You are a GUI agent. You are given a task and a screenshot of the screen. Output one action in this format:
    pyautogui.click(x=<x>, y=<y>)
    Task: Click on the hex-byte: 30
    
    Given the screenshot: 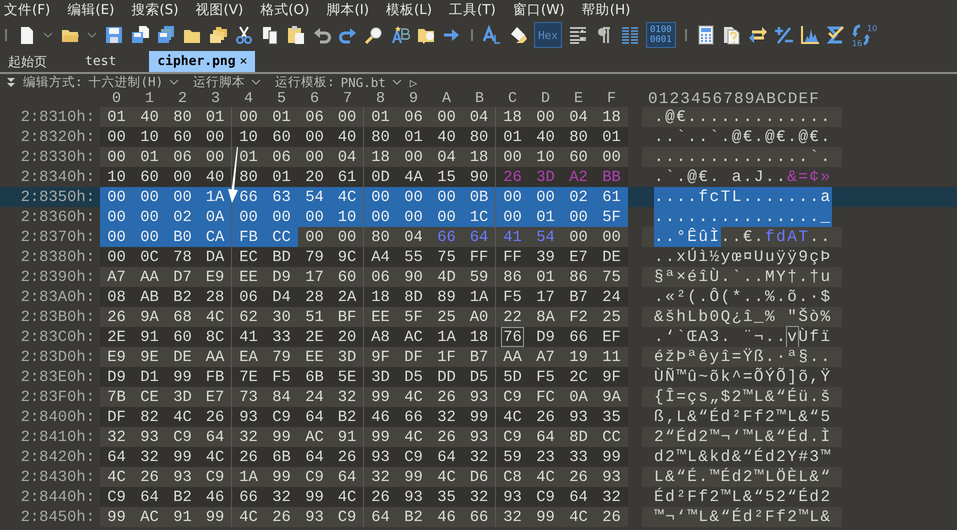 What is the action you would take?
    pyautogui.click(x=281, y=317)
    